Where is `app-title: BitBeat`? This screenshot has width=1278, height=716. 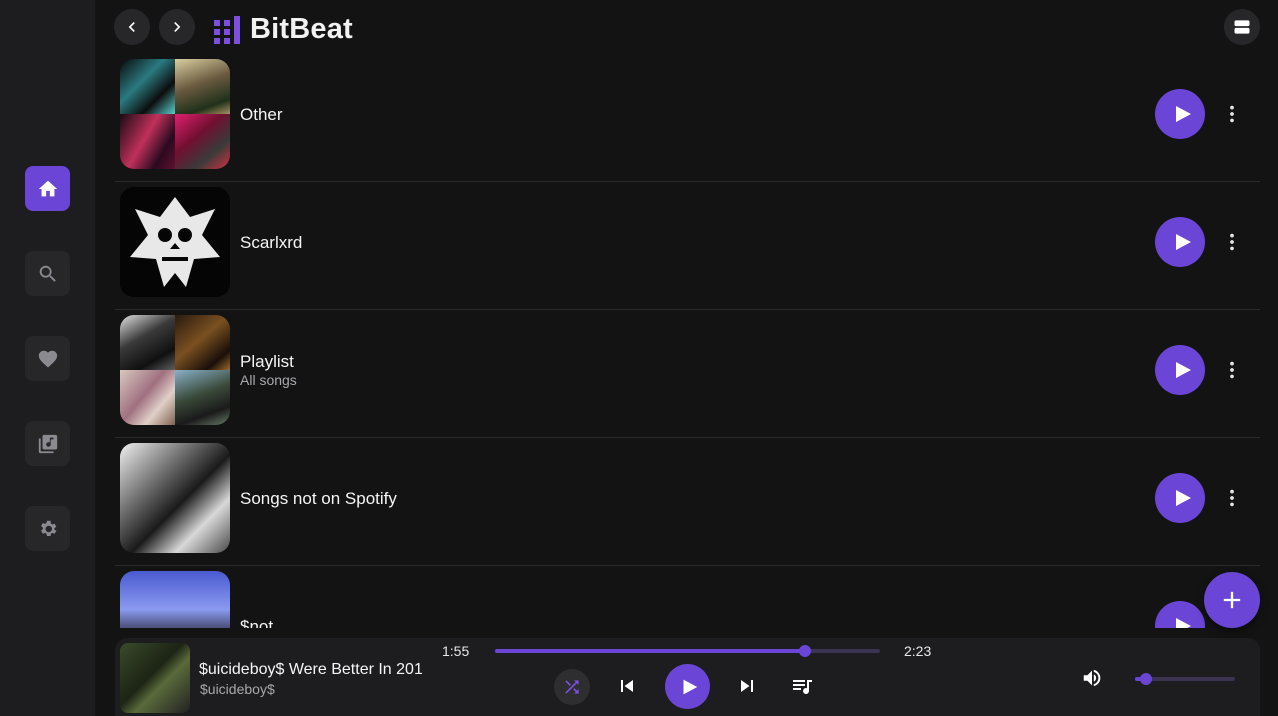 app-title: BitBeat is located at coordinates (301, 29).